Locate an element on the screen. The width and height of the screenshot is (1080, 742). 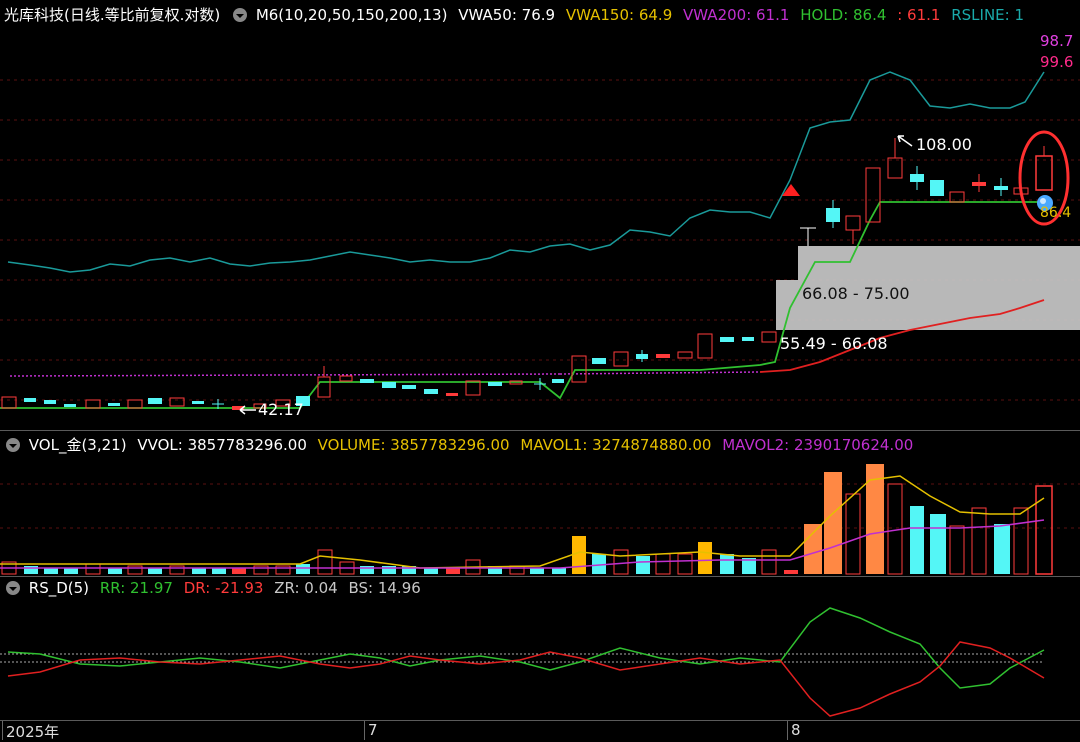
dr-line is located at coordinates (526, 679).